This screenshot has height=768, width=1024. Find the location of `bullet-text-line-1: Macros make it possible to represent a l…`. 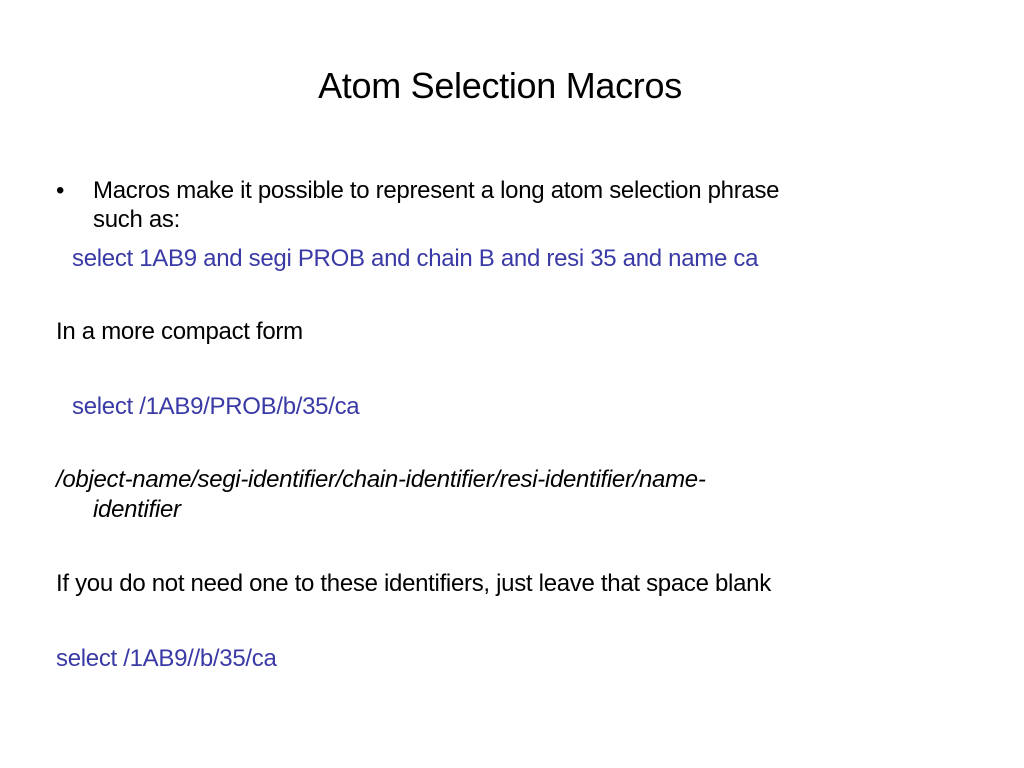

bullet-text-line-1: Macros make it possible to represent a l… is located at coordinates (436, 190).